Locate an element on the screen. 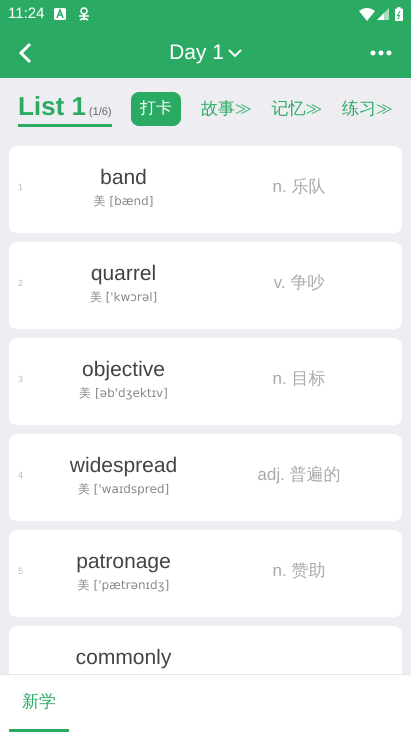 This screenshot has height=732, width=411. word-meaning: v. 争吵 is located at coordinates (299, 283).